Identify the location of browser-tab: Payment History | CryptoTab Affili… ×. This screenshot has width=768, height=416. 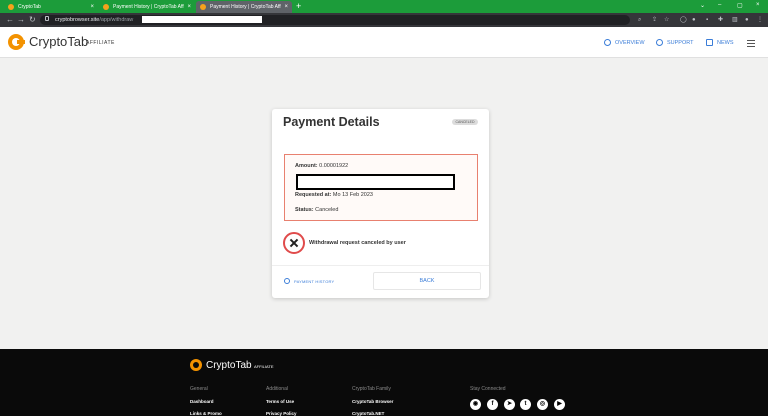
(147, 7).